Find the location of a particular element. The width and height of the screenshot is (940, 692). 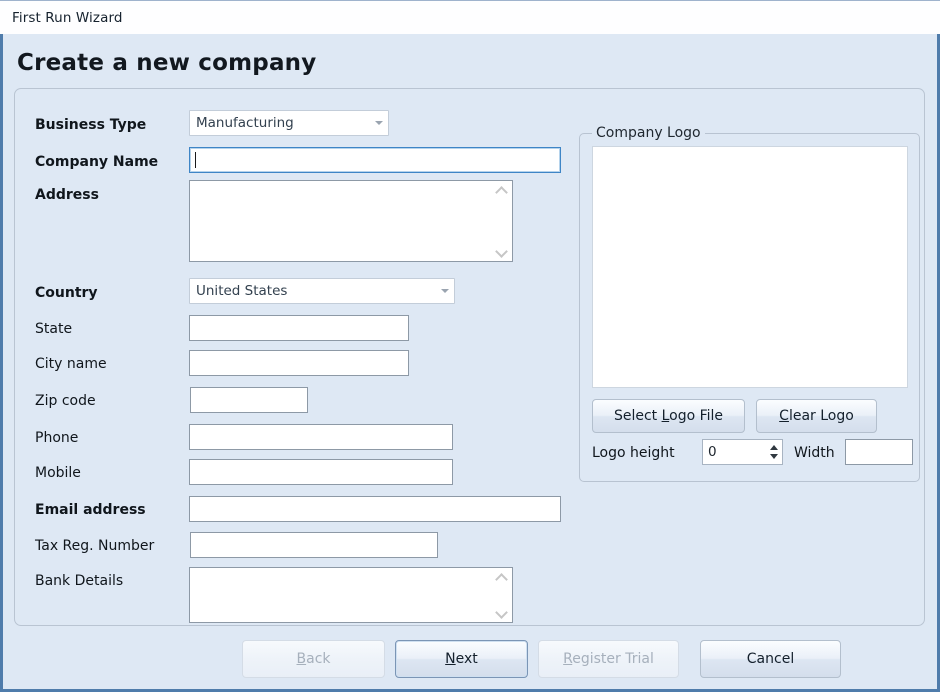

next-button-label: Next is located at coordinates (461, 659).